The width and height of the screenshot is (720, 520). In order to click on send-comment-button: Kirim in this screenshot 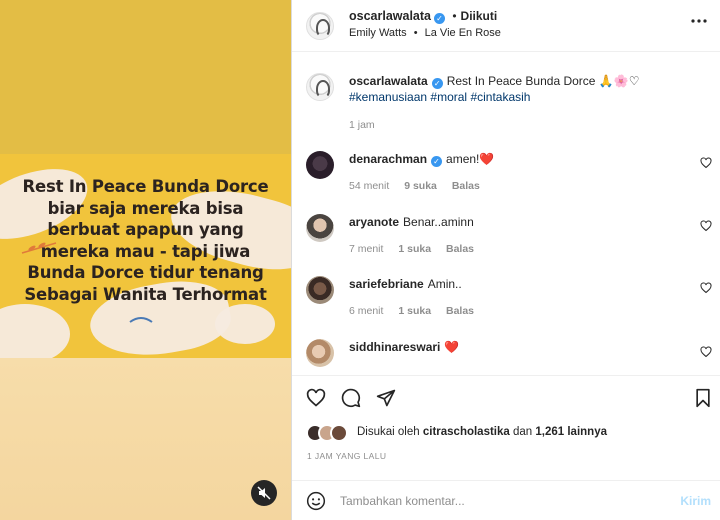, I will do `click(695, 501)`.